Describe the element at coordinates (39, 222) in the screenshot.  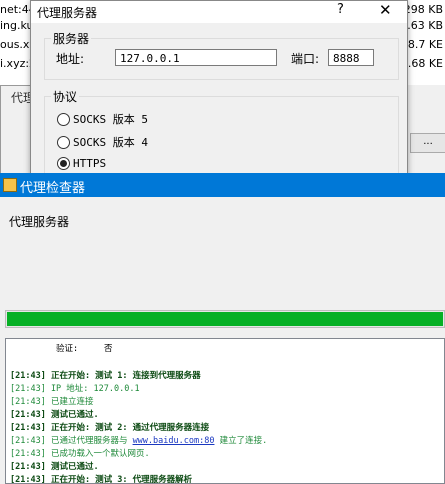
I see `checker-target-label: 代理服务器` at that location.